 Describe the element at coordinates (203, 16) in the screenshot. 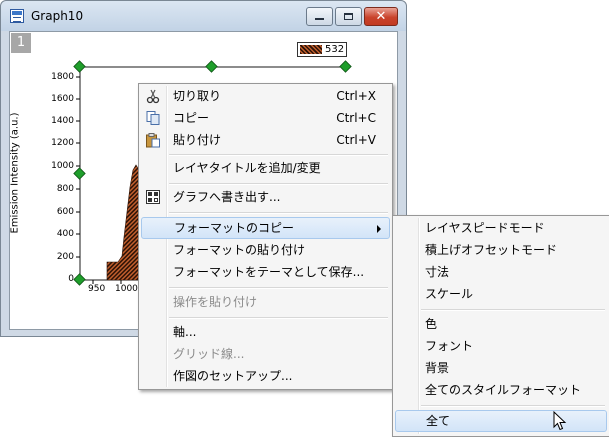

I see `title-bar: Graph10 ✕` at that location.